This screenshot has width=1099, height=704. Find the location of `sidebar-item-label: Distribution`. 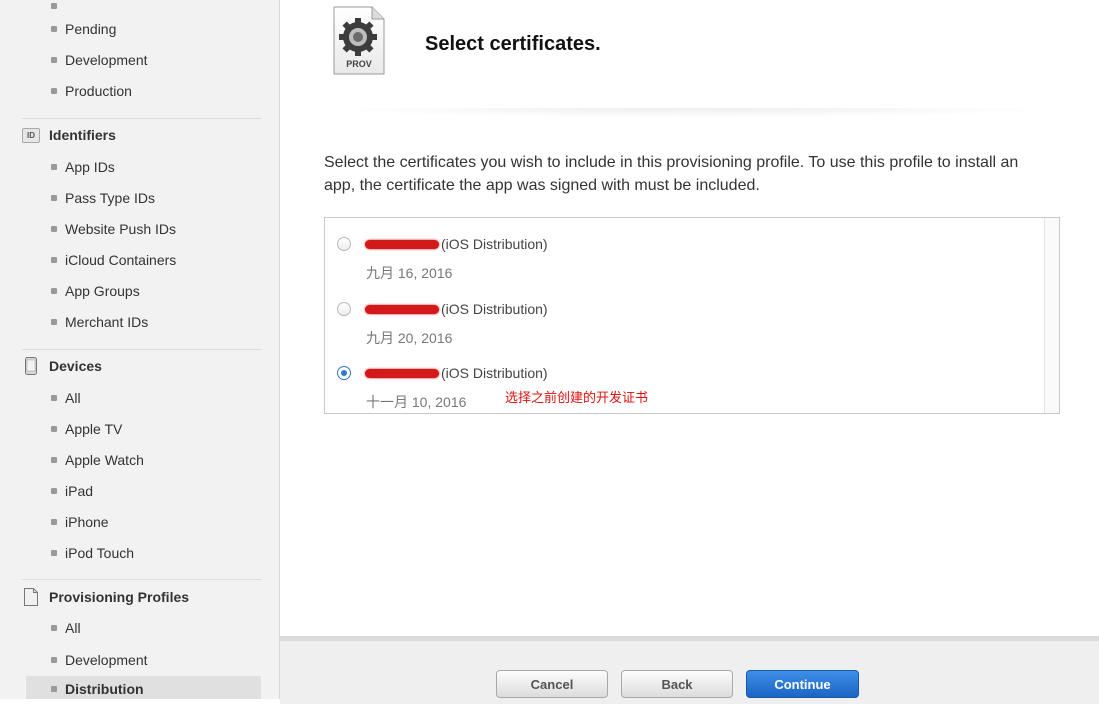

sidebar-item-label: Distribution is located at coordinates (104, 689).